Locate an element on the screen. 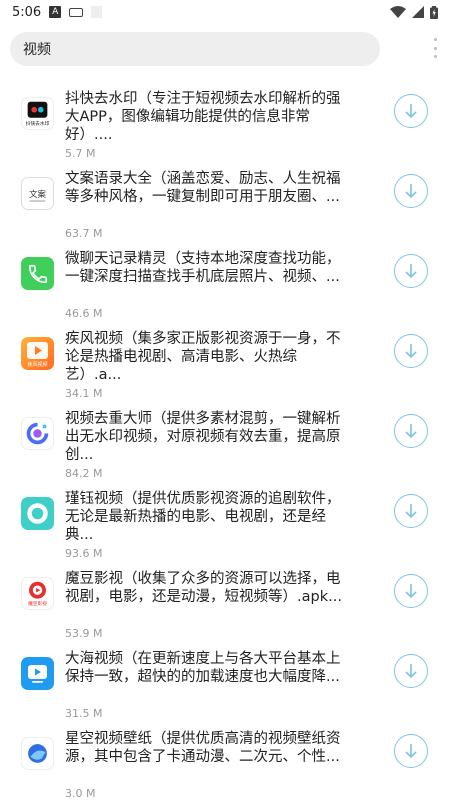  search-box is located at coordinates (195, 49).